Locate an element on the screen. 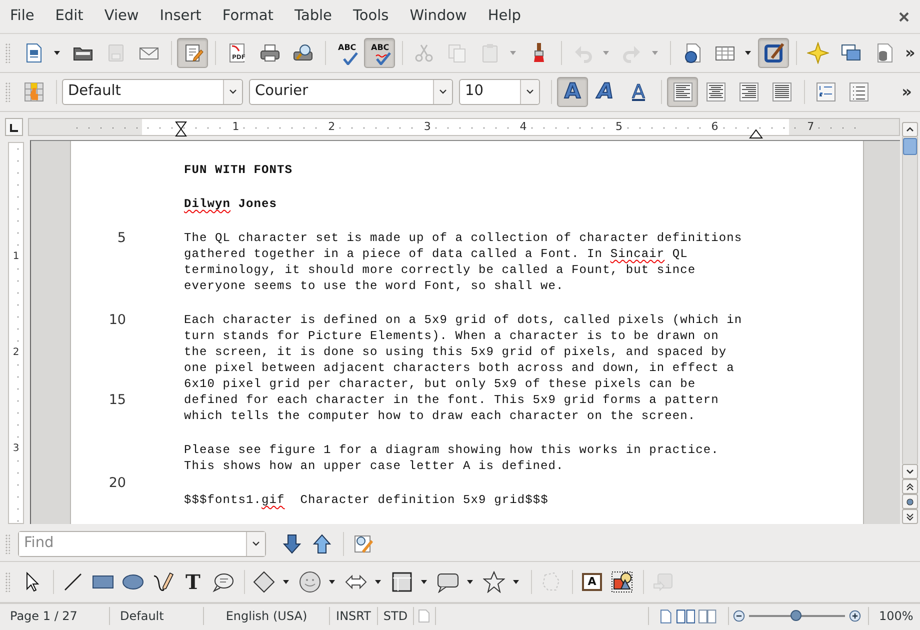  paragraph-style-box: Default is located at coordinates (152, 92).